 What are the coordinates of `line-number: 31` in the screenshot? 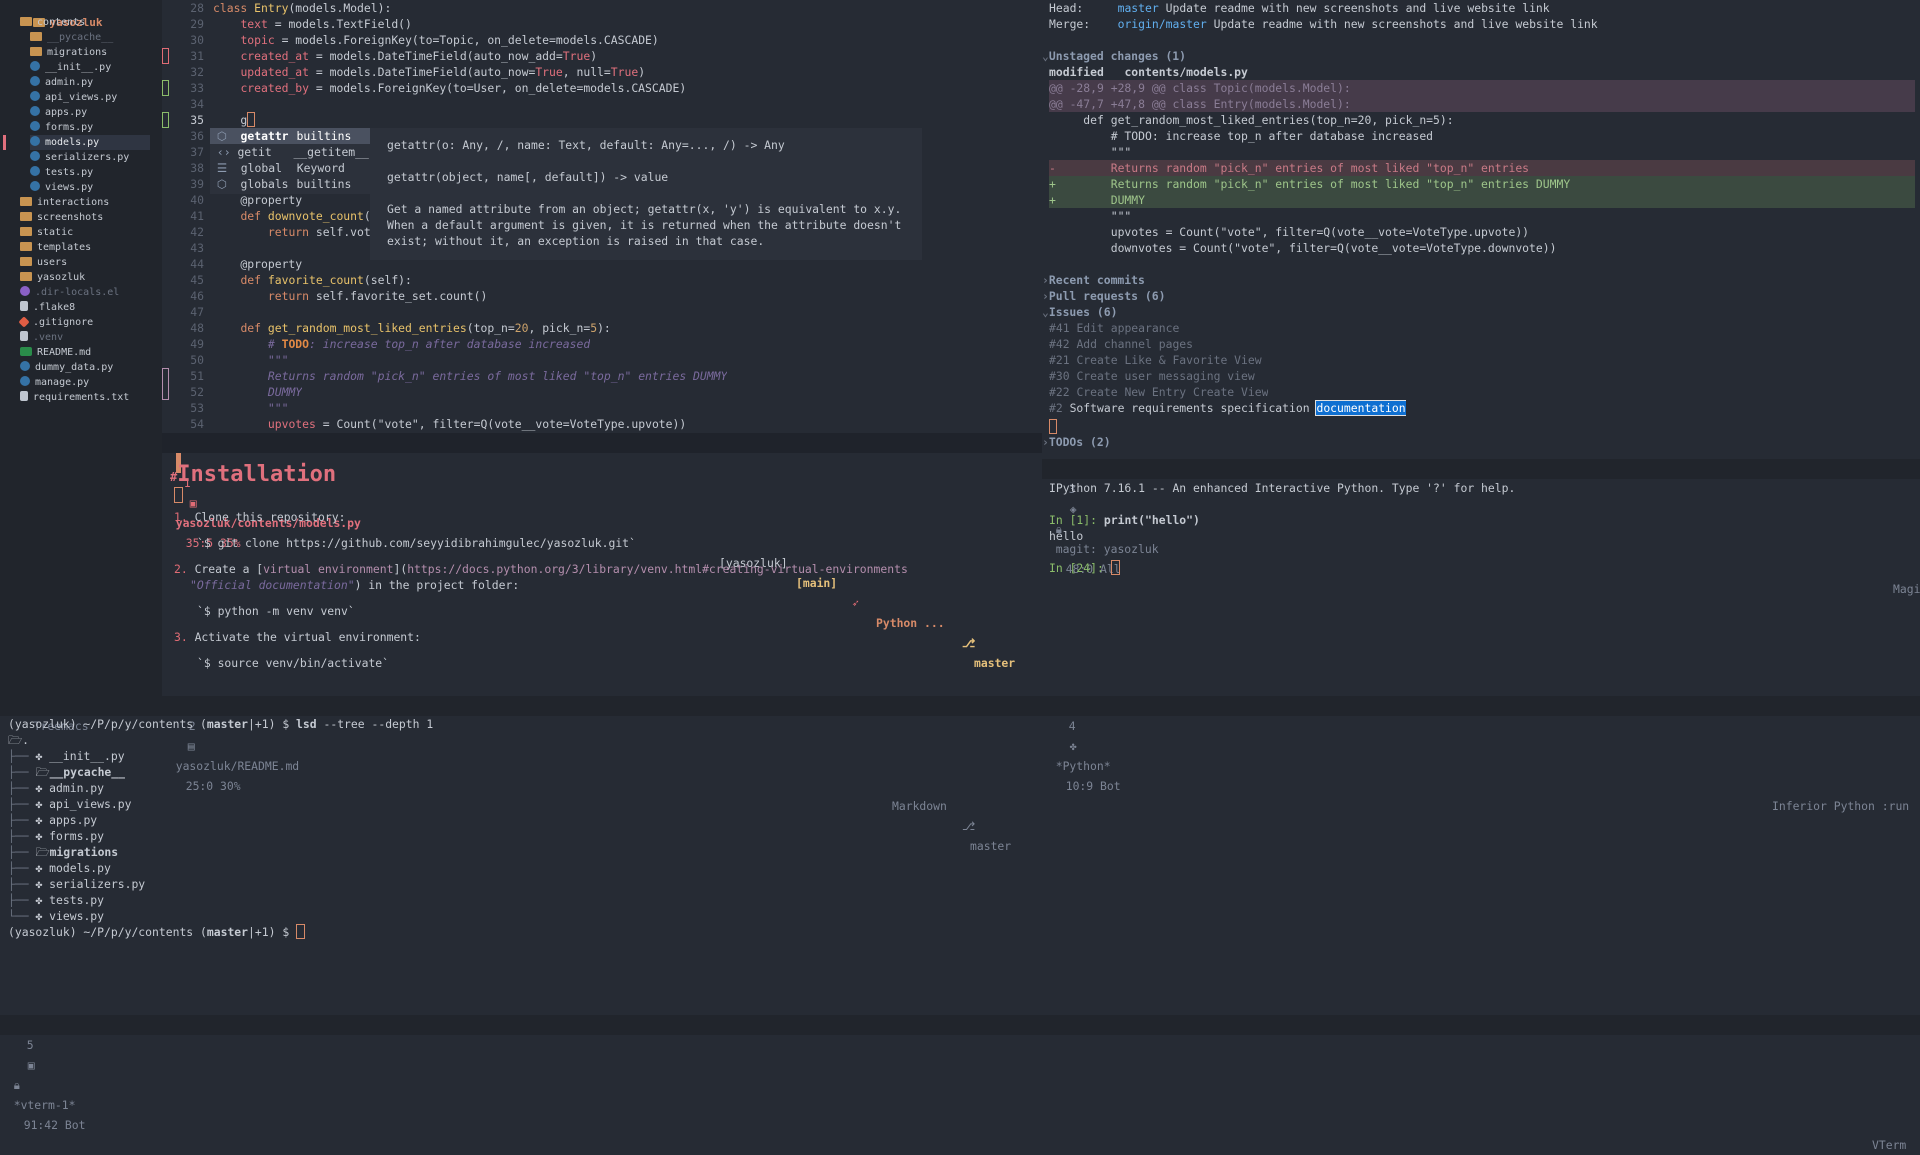 It's located at (197, 56).